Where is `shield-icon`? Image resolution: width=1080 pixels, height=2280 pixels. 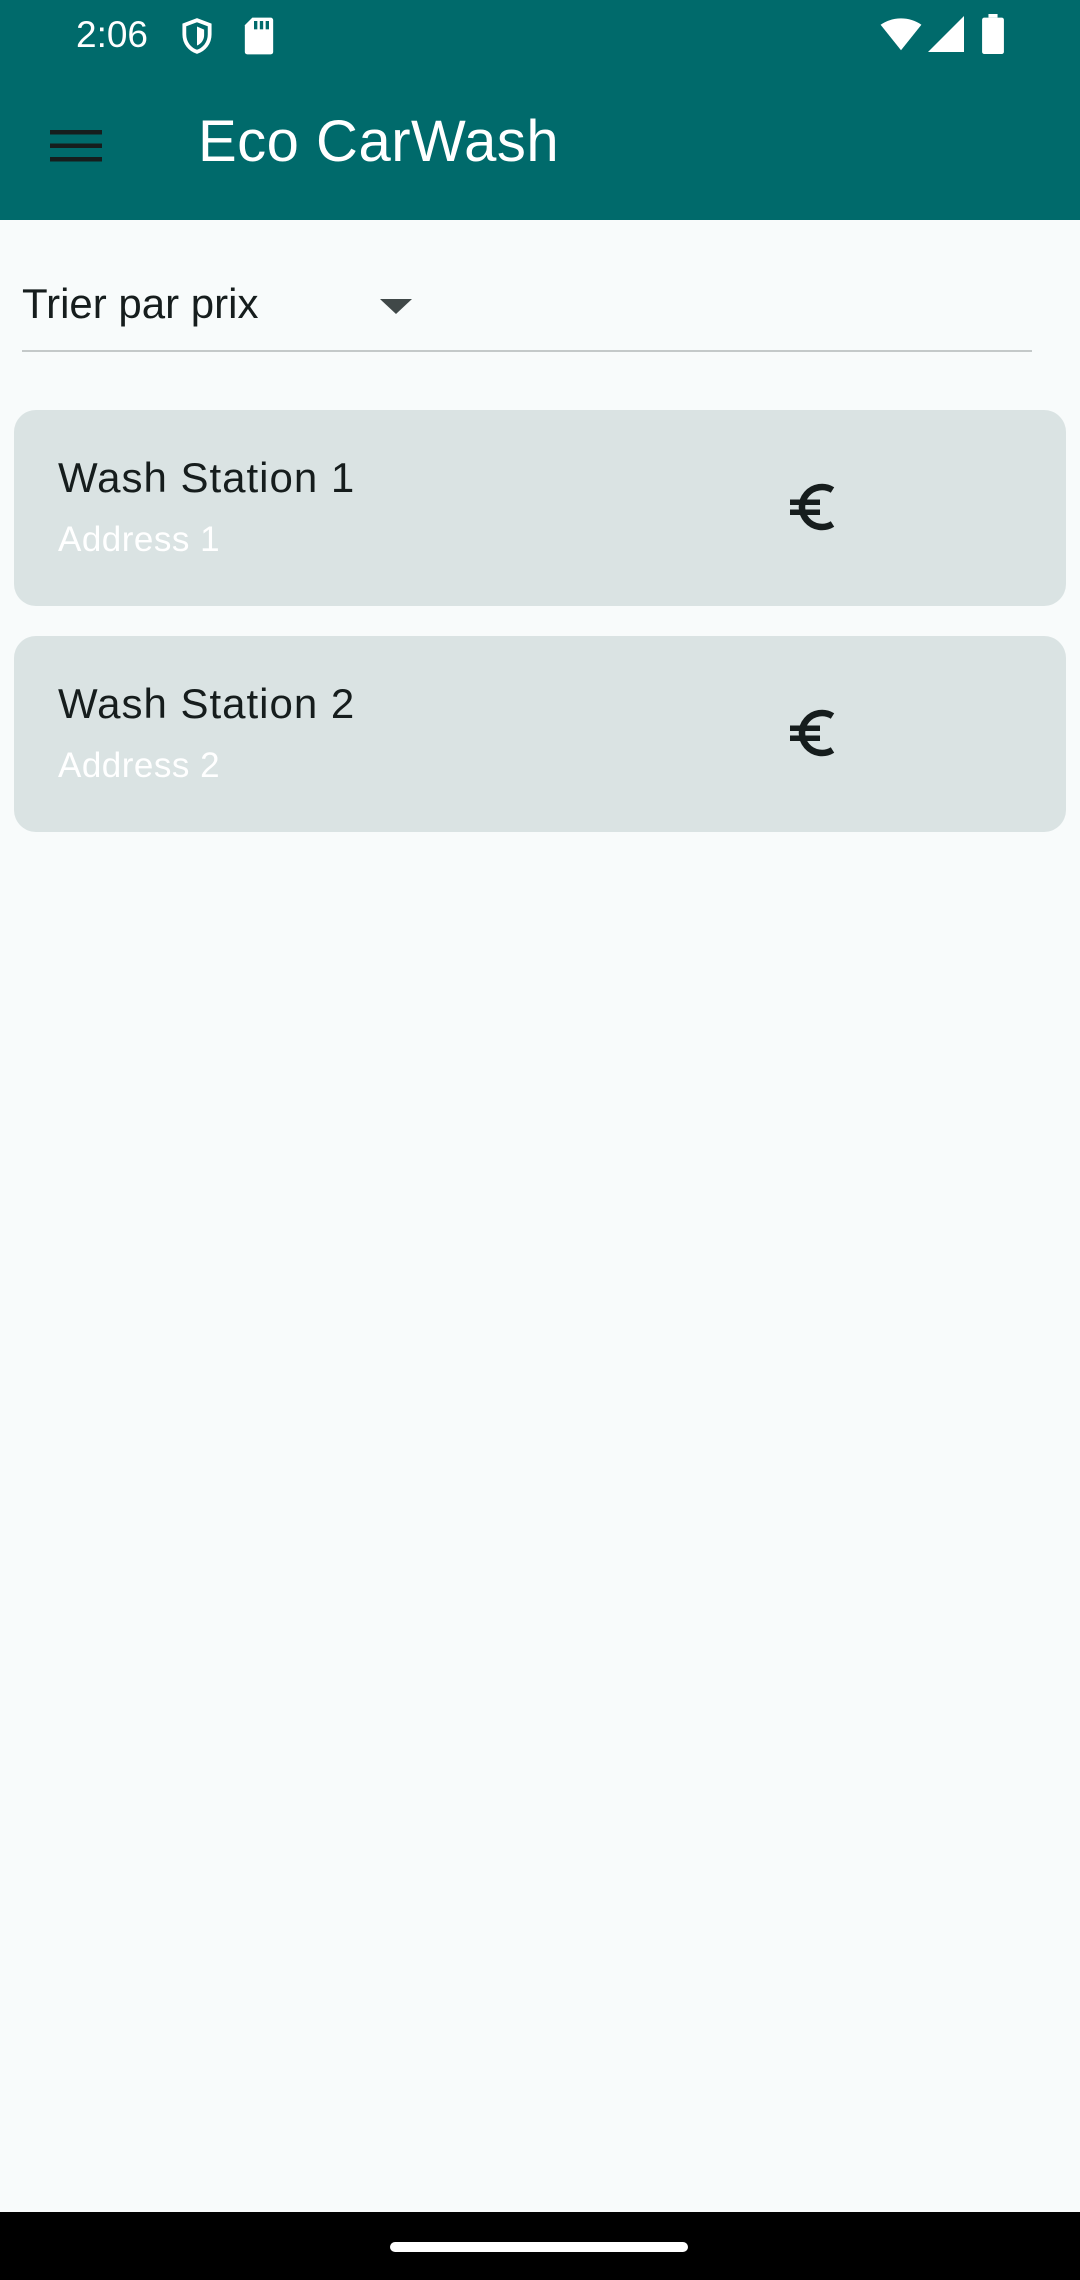
shield-icon is located at coordinates (197, 38).